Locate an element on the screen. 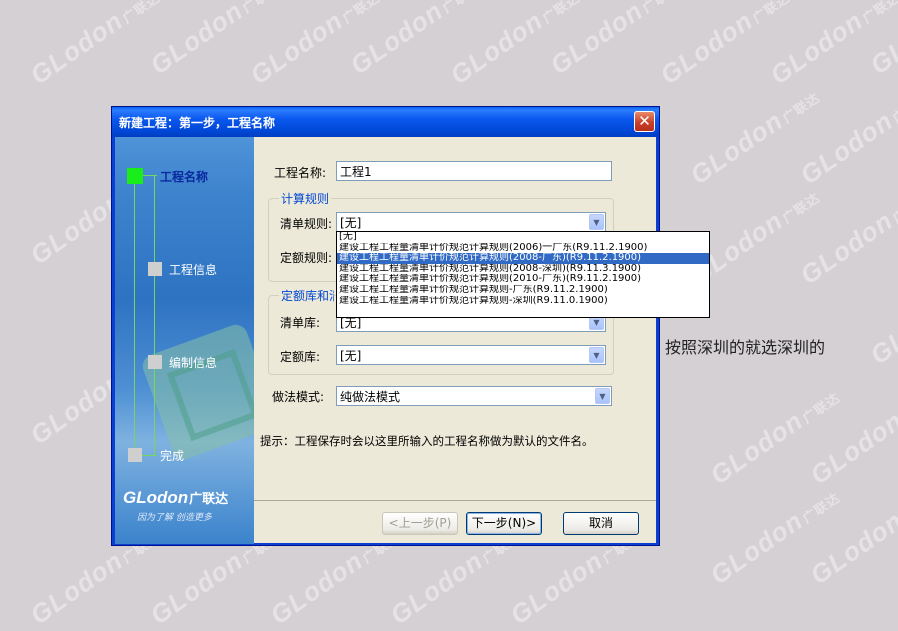  quota-lib-value: [无] is located at coordinates (351, 356).